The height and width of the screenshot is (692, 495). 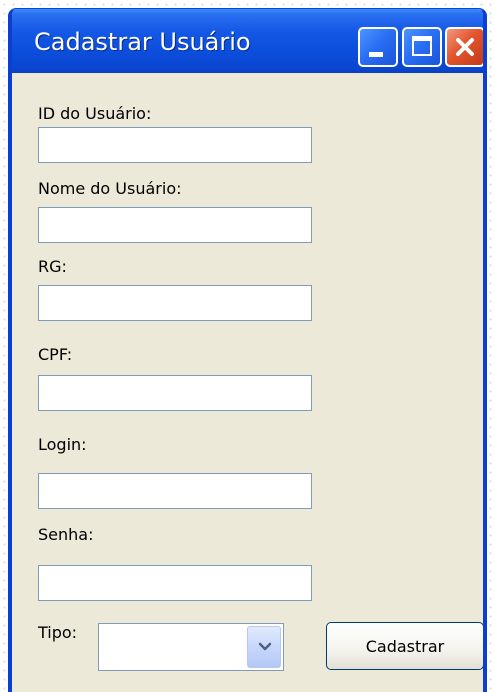 What do you see at coordinates (175, 303) in the screenshot?
I see `rg-input` at bounding box center [175, 303].